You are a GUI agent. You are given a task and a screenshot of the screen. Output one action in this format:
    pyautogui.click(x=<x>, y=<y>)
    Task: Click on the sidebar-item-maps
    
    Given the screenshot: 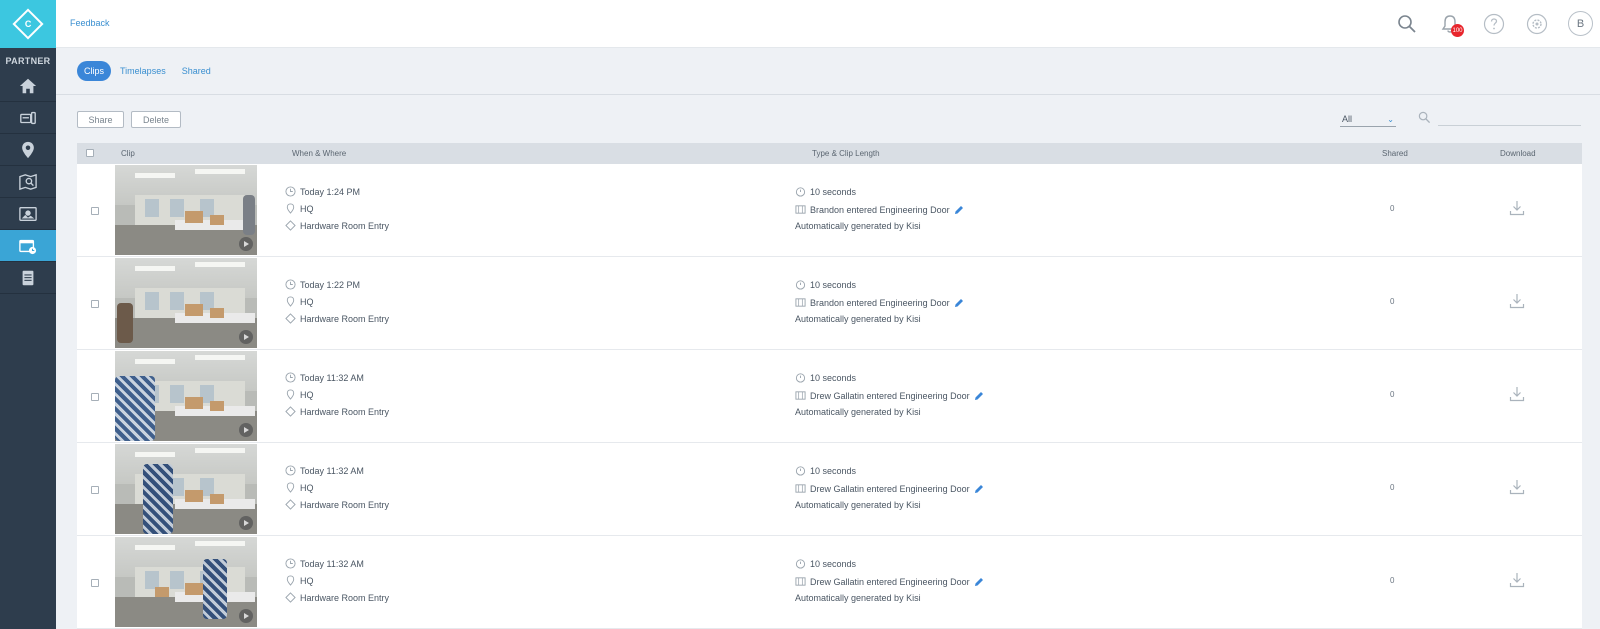 What is the action you would take?
    pyautogui.click(x=28, y=182)
    